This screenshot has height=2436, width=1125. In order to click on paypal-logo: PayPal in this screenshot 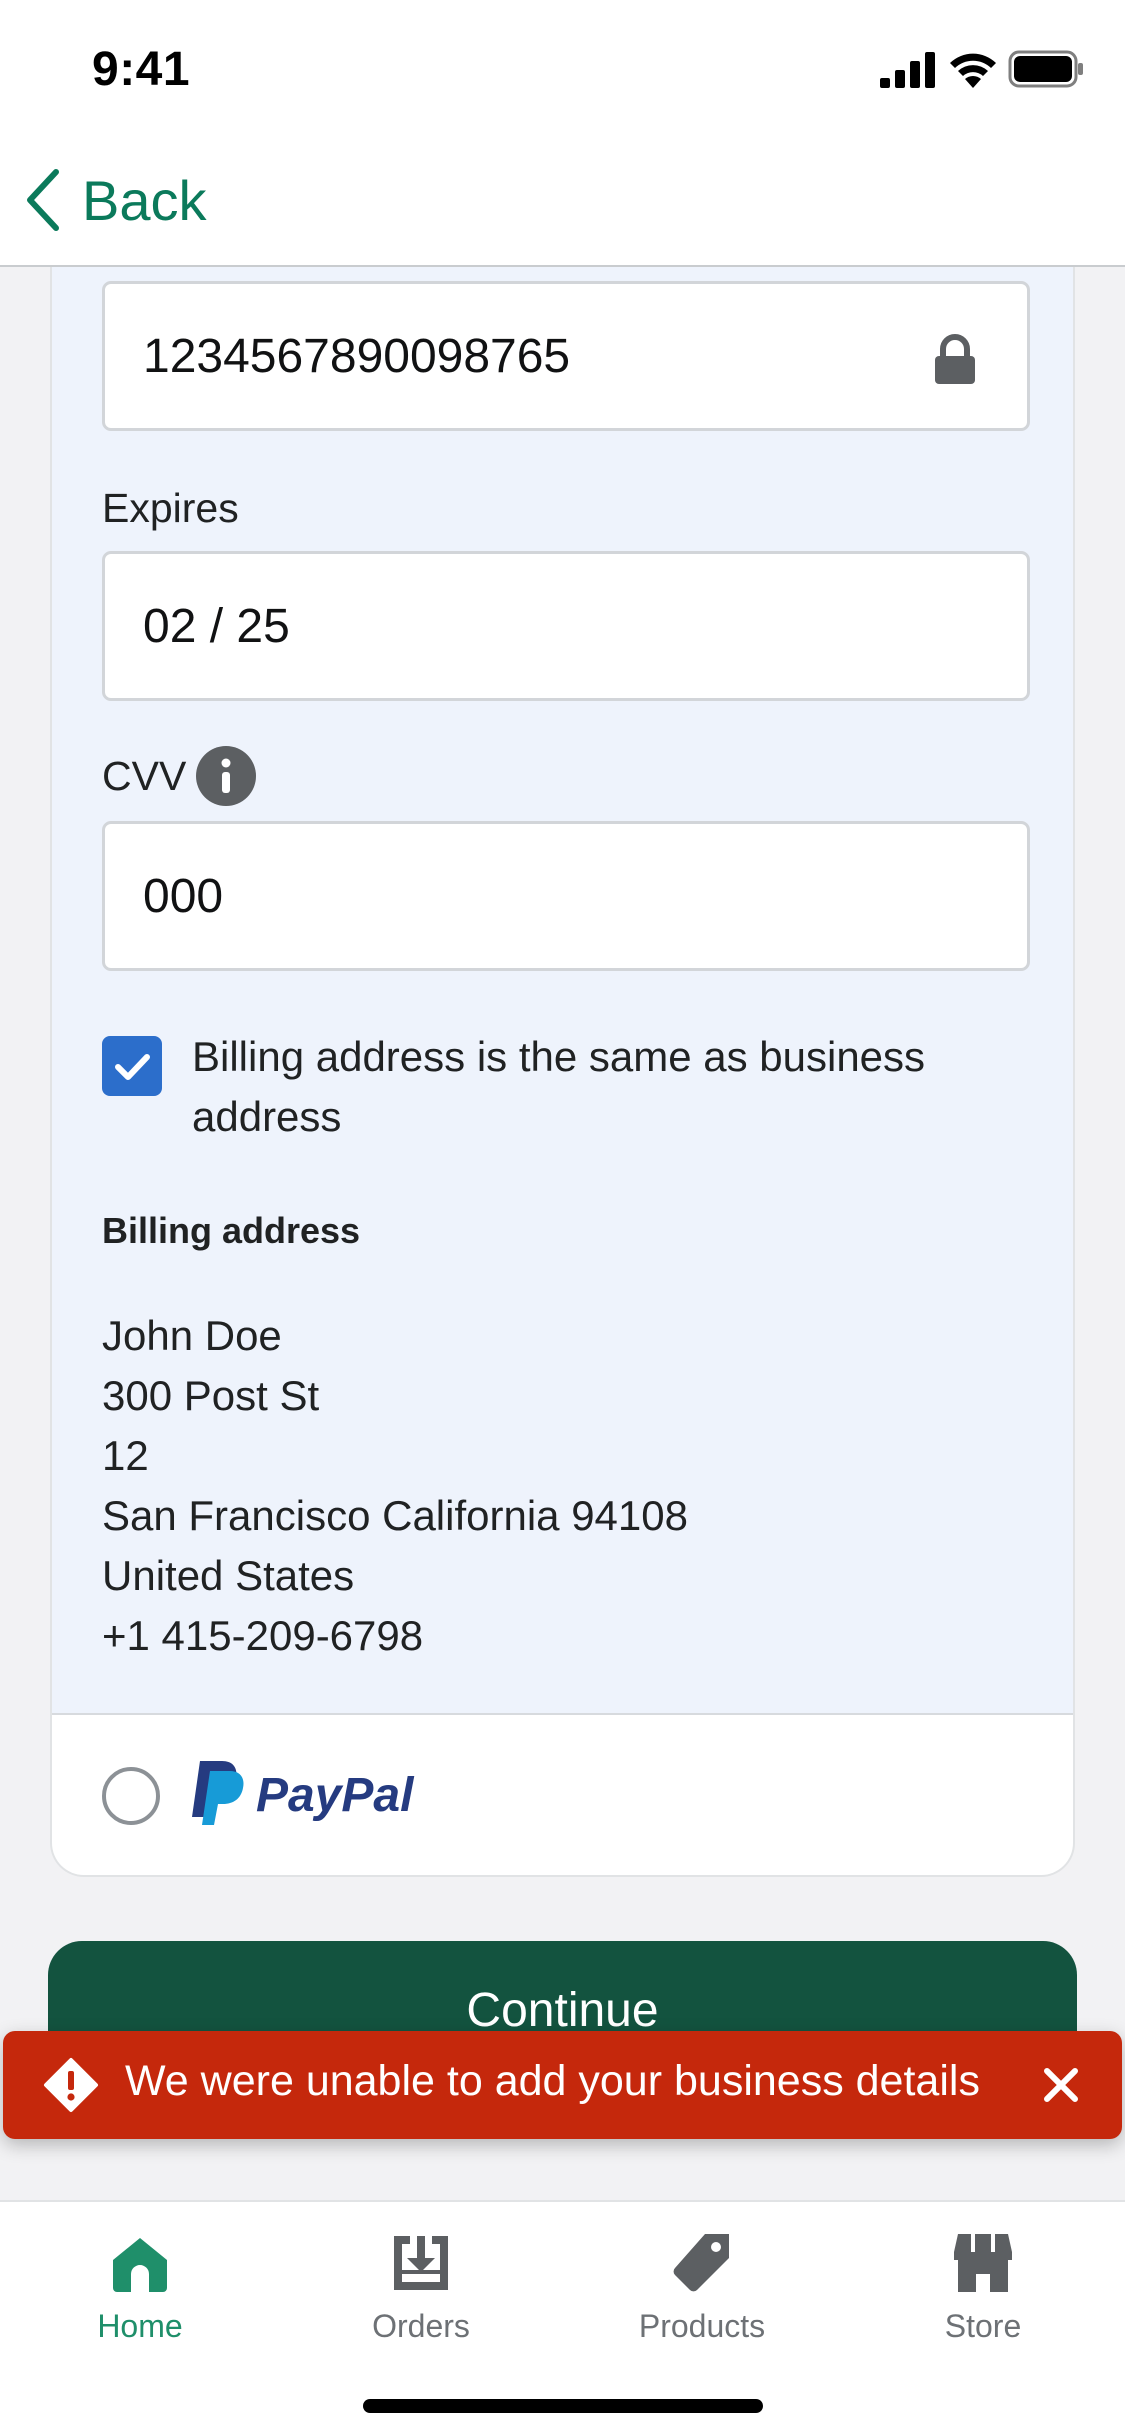, I will do `click(303, 1793)`.